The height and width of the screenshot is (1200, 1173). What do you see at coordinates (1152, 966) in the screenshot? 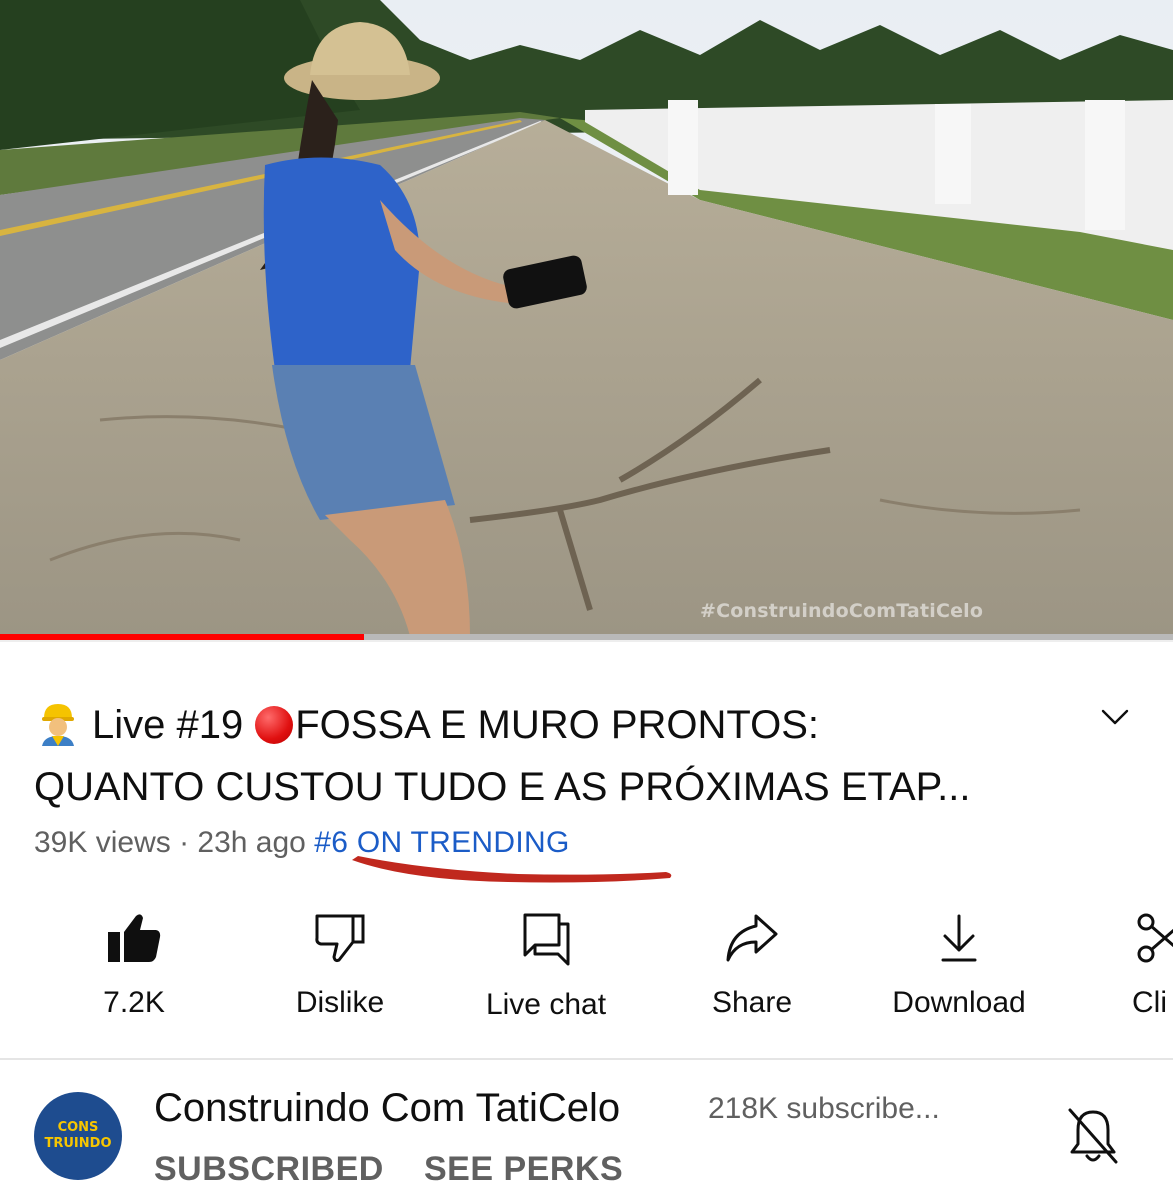
I see `clip-button: Cli` at bounding box center [1152, 966].